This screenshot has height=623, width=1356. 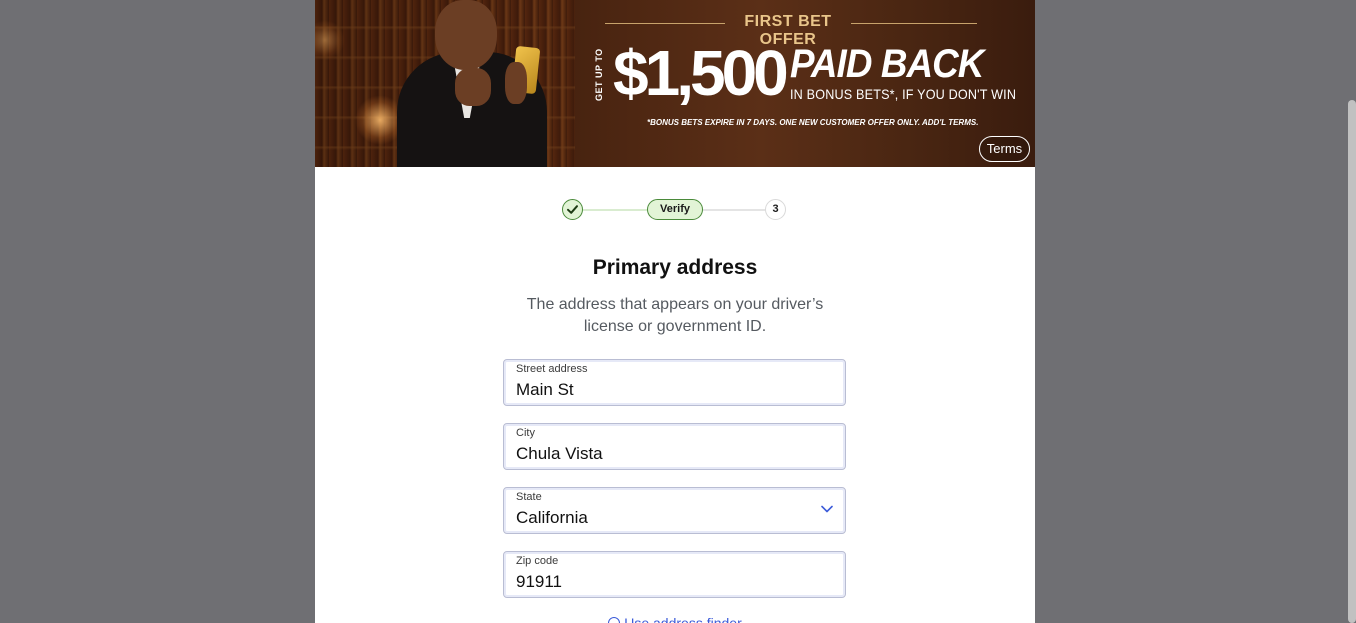 What do you see at coordinates (675, 209) in the screenshot?
I see `step-2-verify: Verify` at bounding box center [675, 209].